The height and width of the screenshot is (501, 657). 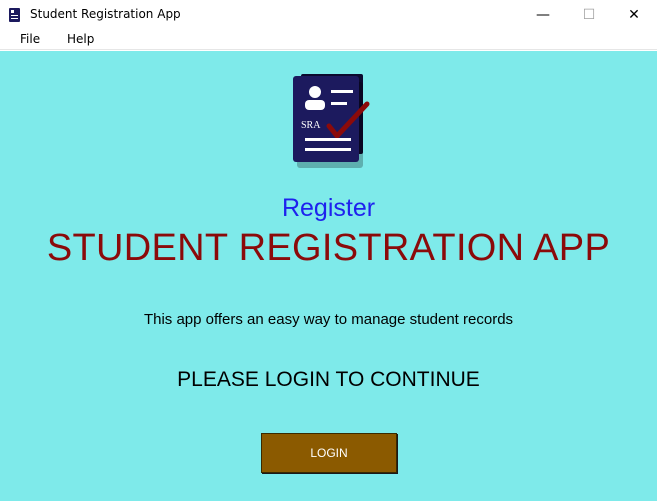 I want to click on menu-file: File, so click(x=30, y=39).